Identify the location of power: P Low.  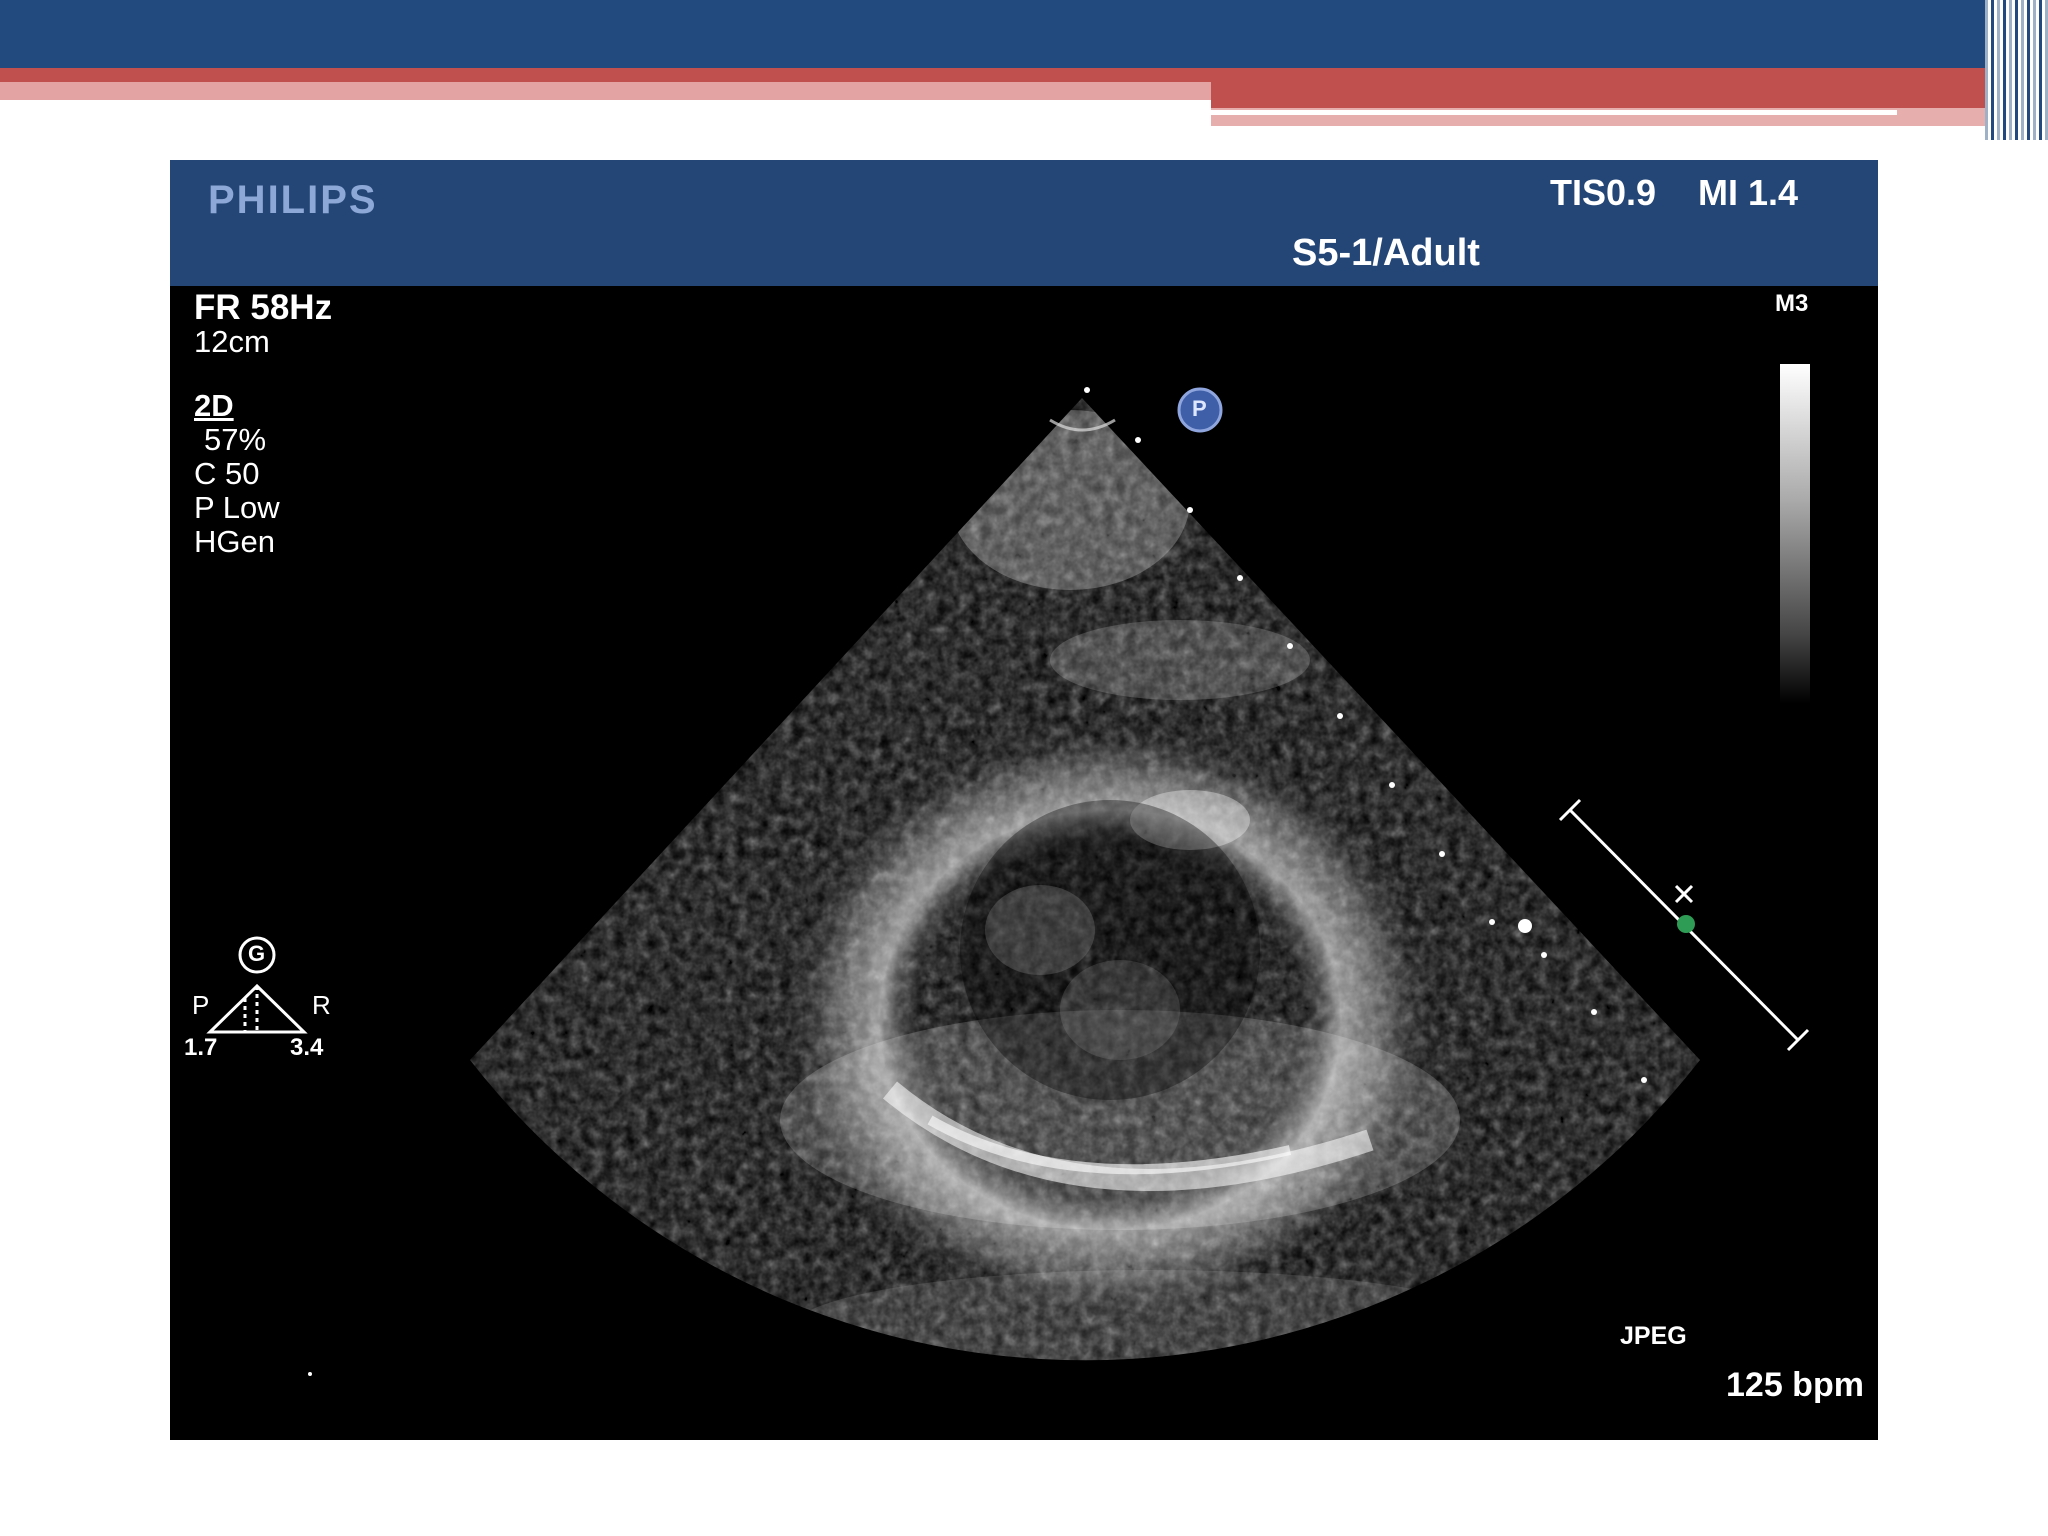
(237, 507).